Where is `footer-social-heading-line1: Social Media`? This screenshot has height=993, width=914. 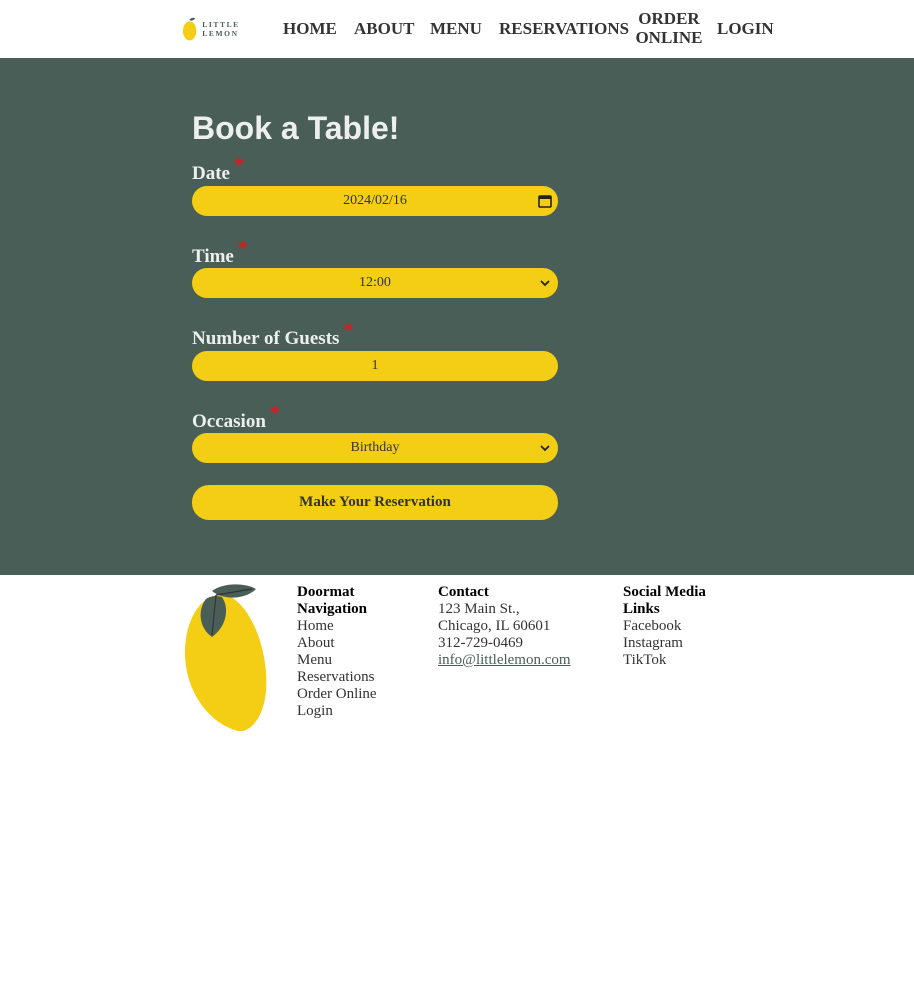
footer-social-heading-line1: Social Media is located at coordinates (664, 592).